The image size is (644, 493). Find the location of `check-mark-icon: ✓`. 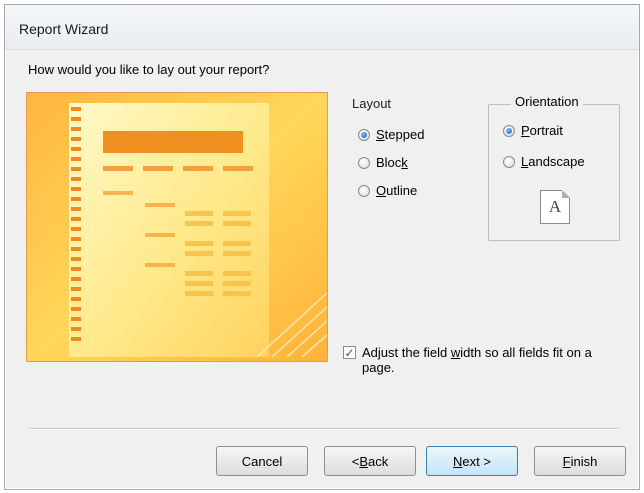

check-mark-icon: ✓ is located at coordinates (349, 352).